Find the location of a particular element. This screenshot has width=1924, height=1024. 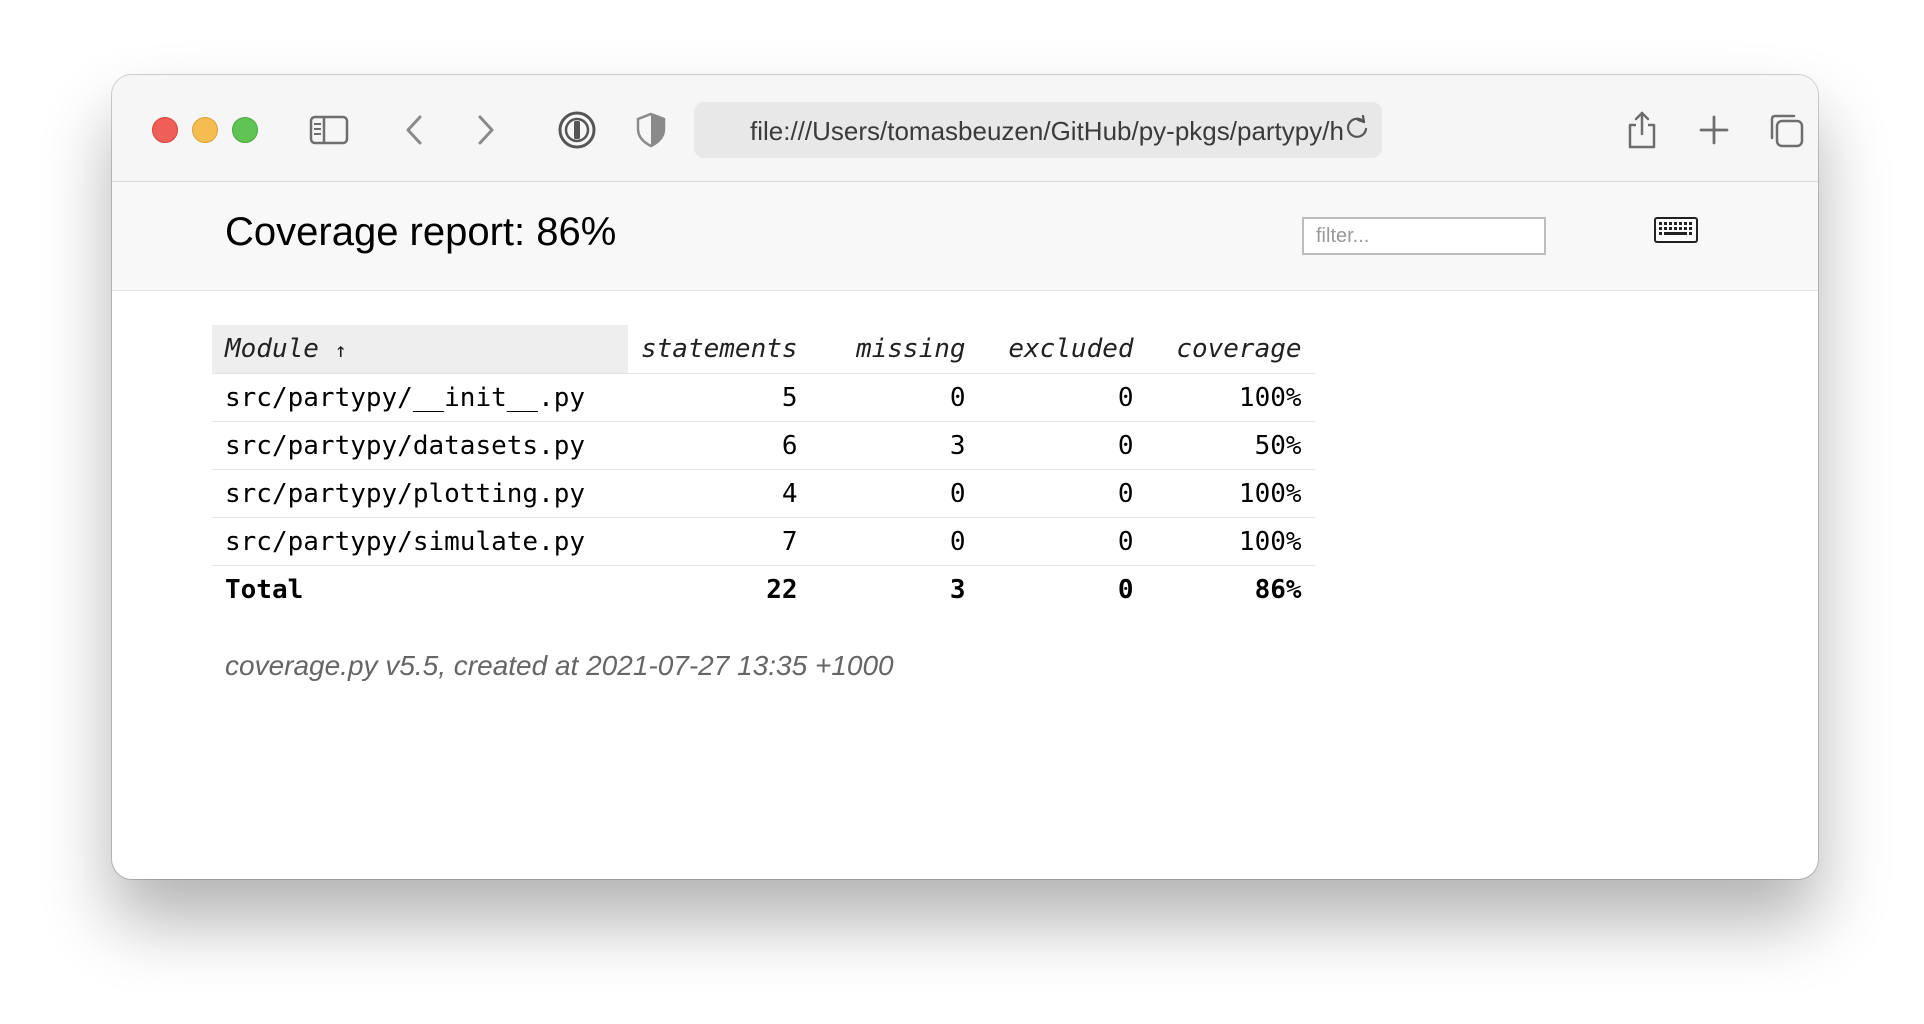

module-link: src/partypy/datasets.py is located at coordinates (420, 445).